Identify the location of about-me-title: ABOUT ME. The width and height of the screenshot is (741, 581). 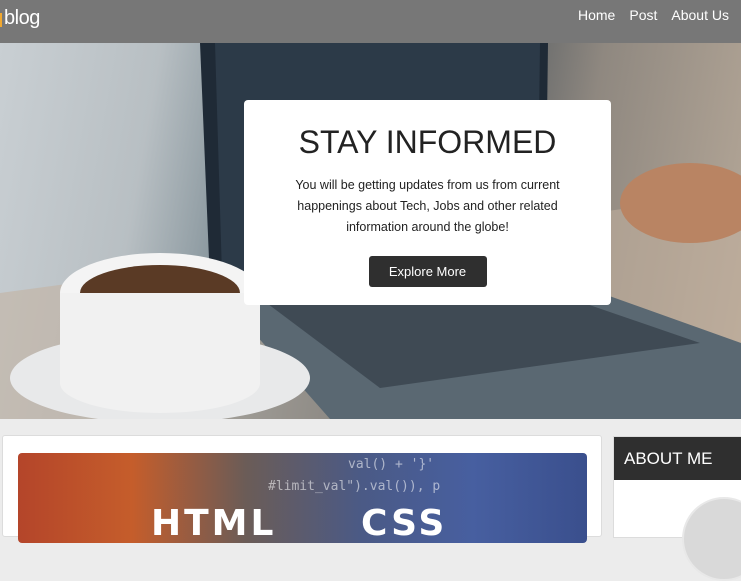
(677, 458).